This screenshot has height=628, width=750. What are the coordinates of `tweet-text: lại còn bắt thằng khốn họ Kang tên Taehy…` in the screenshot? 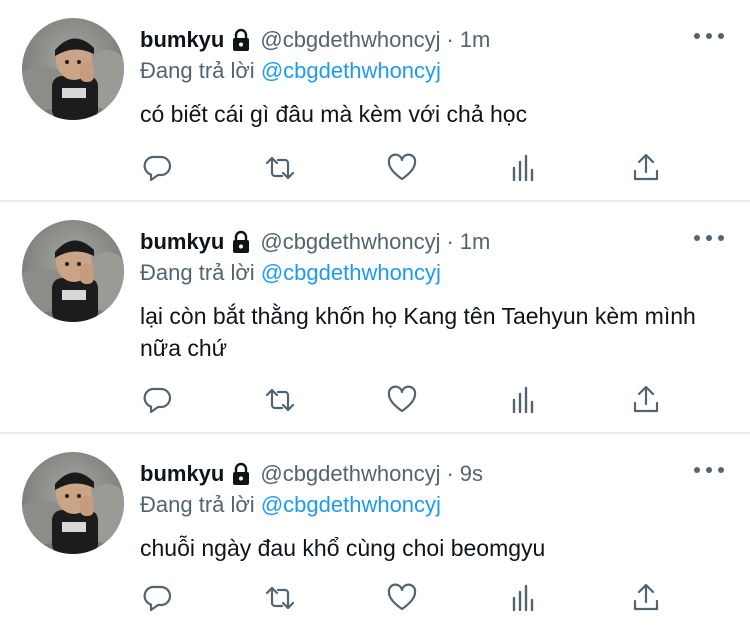 It's located at (418, 332).